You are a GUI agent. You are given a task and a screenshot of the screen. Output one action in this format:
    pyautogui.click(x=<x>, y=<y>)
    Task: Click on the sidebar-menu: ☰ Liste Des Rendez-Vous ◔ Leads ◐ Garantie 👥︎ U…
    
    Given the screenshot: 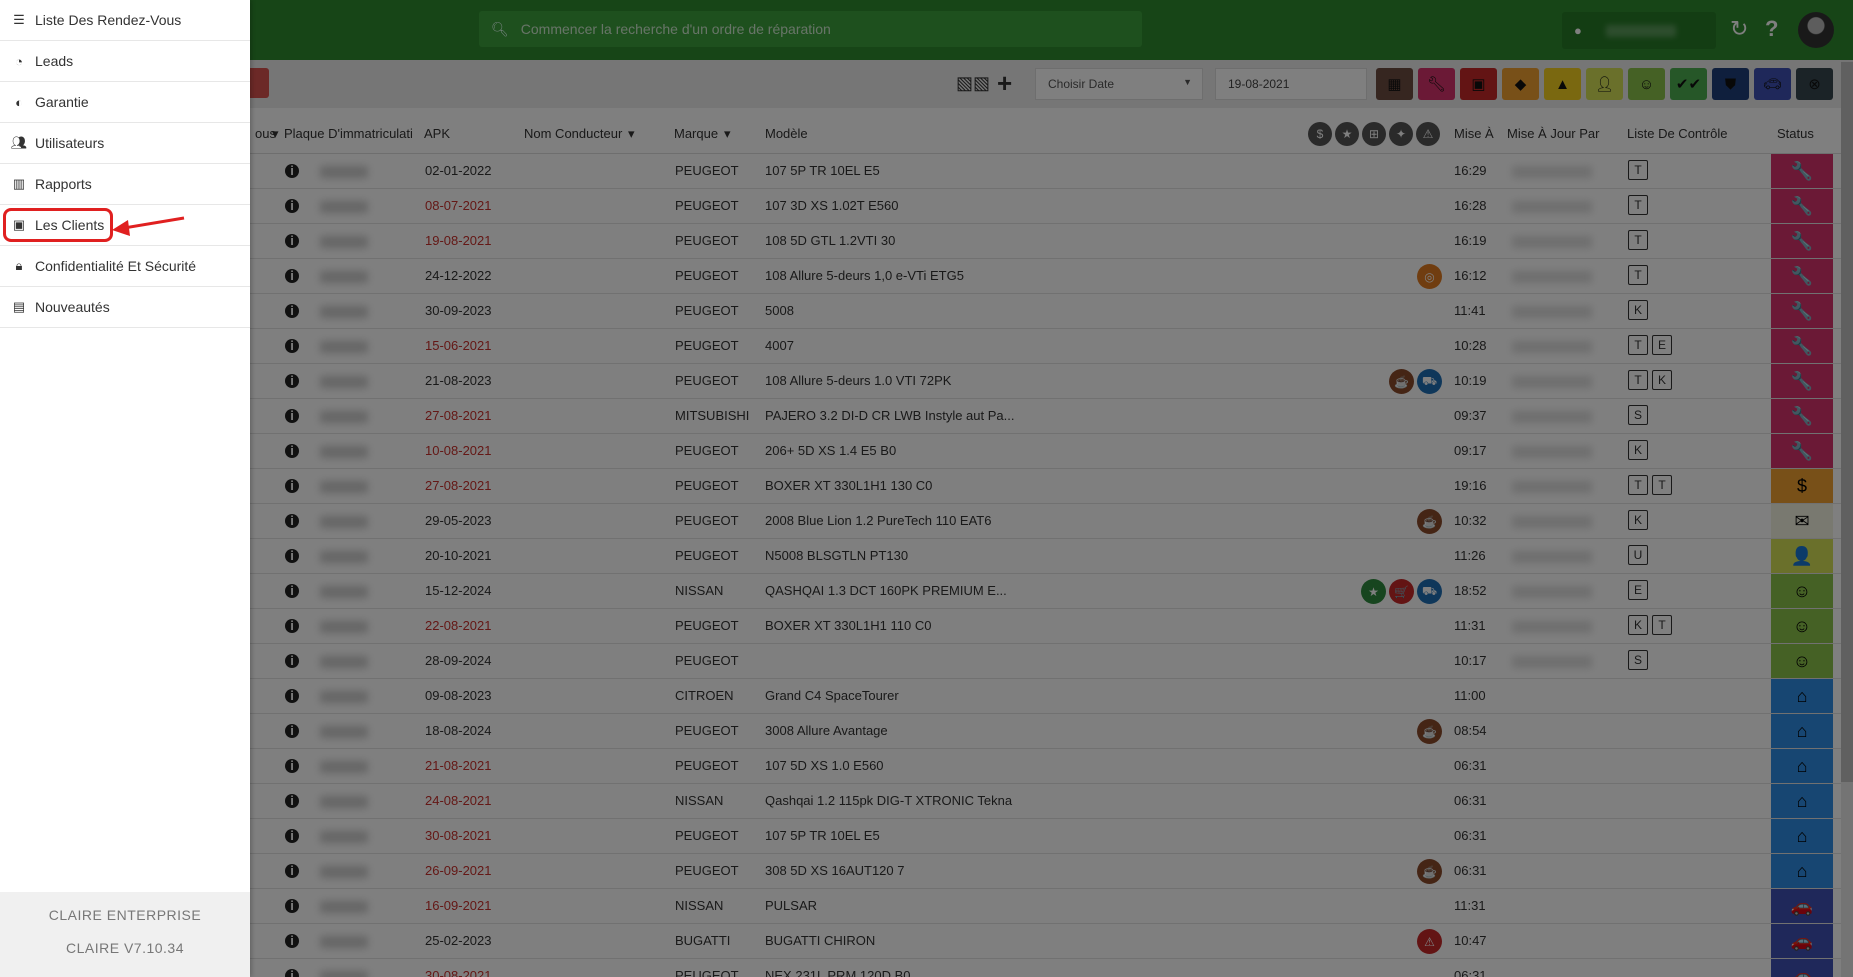 What is the action you would take?
    pyautogui.click(x=125, y=488)
    